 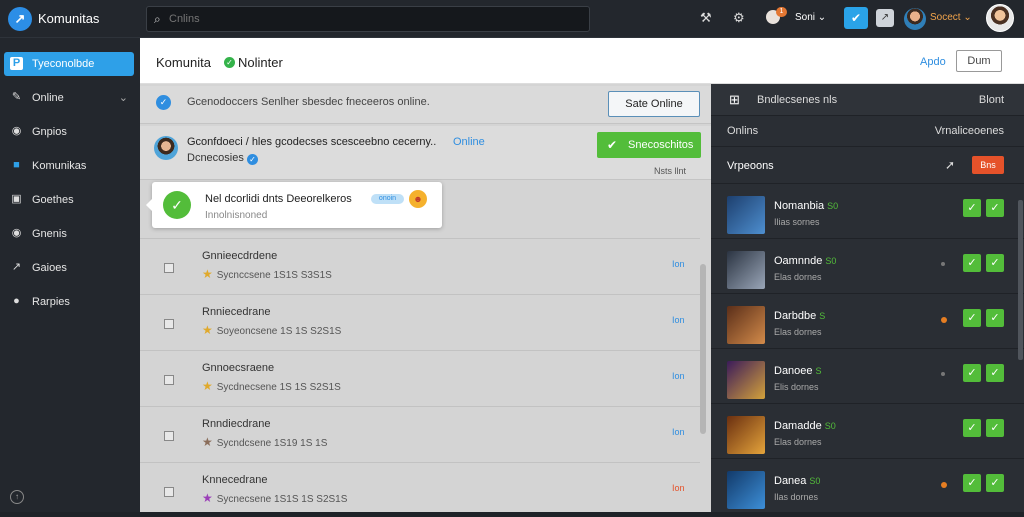 What do you see at coordinates (856, 18) in the screenshot?
I see `check-button: ✔` at bounding box center [856, 18].